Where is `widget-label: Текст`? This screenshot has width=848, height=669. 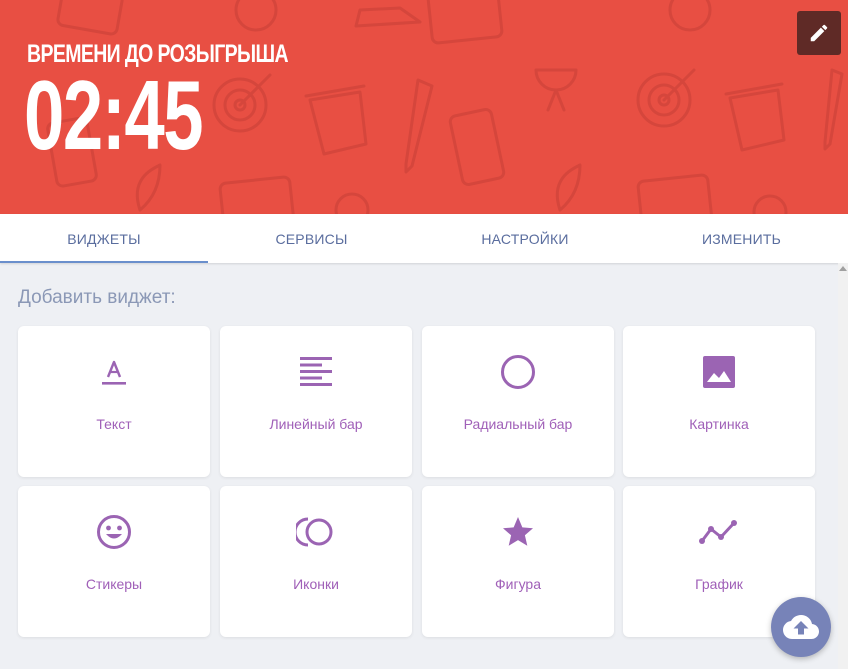
widget-label: Текст is located at coordinates (114, 424).